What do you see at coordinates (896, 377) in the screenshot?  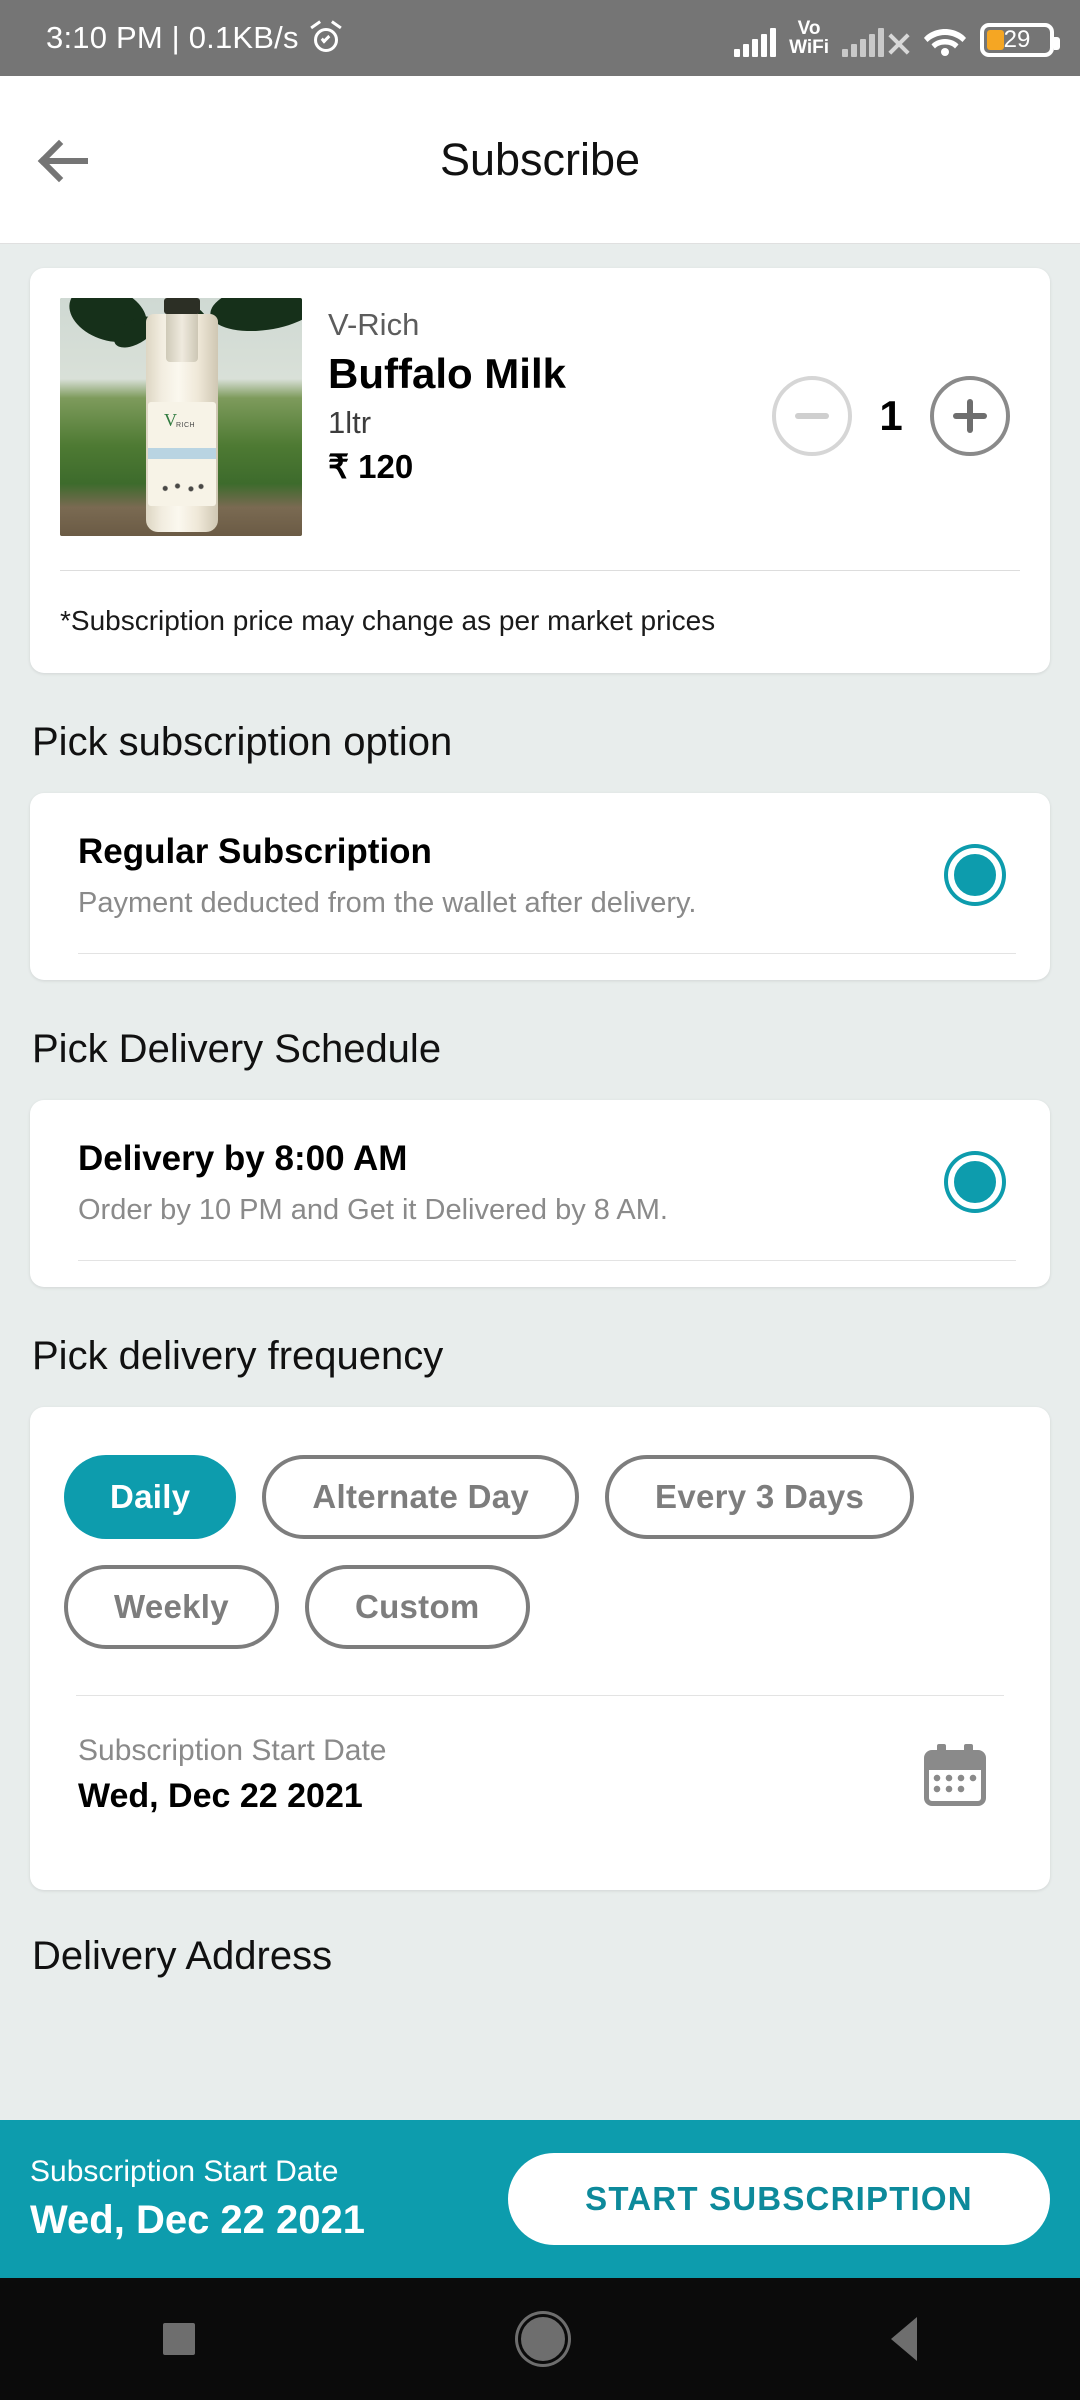 I see `quantity-stepper: 1` at bounding box center [896, 377].